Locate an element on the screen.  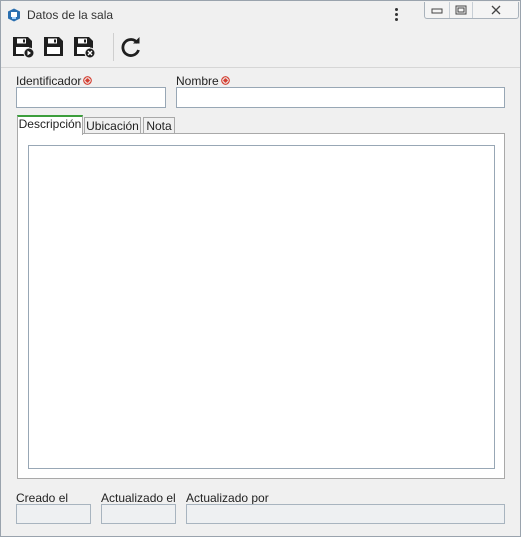
actualizado-el-label: Actualizado el is located at coordinates (138, 498).